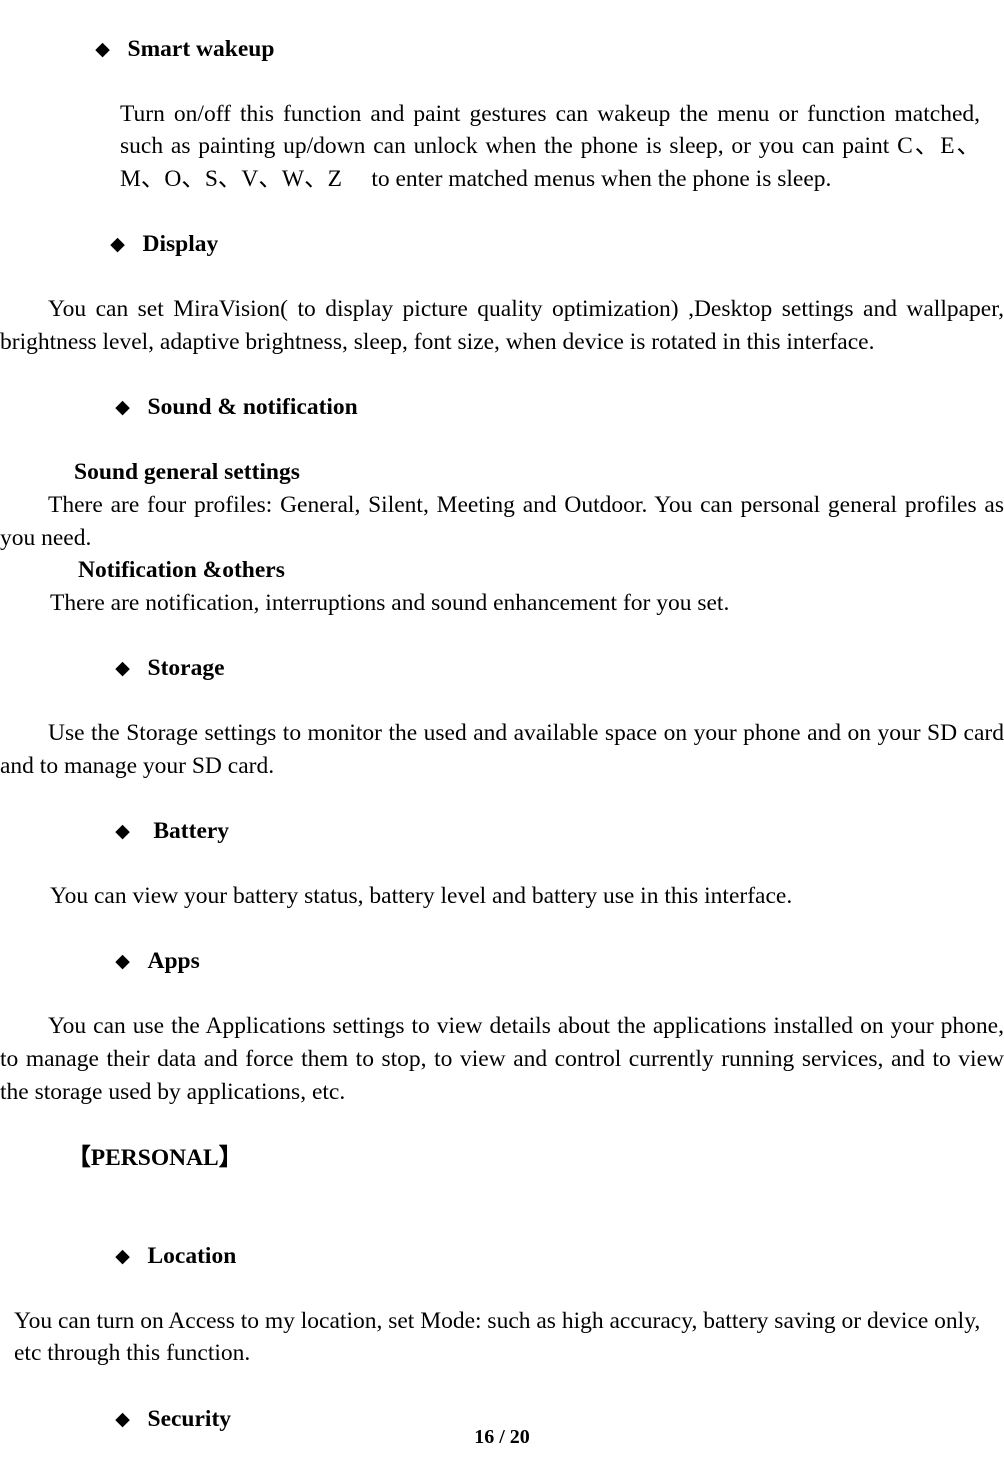 This screenshot has height=1468, width=1004. Describe the element at coordinates (502, 962) in the screenshot. I see `heading-apps: ◆ Apps` at that location.